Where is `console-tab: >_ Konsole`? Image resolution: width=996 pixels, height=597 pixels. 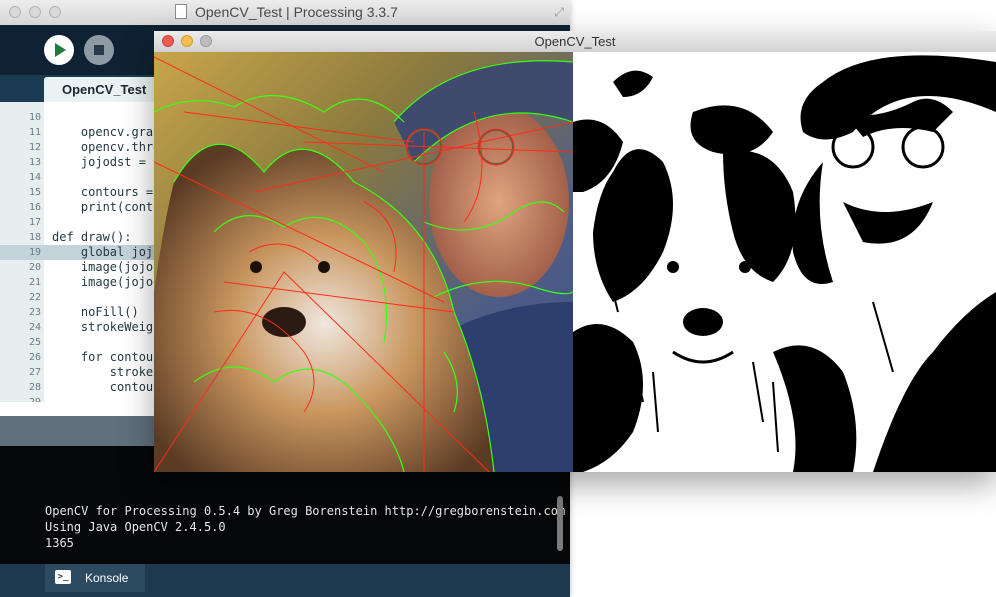
console-tab: >_ Konsole is located at coordinates (95, 578).